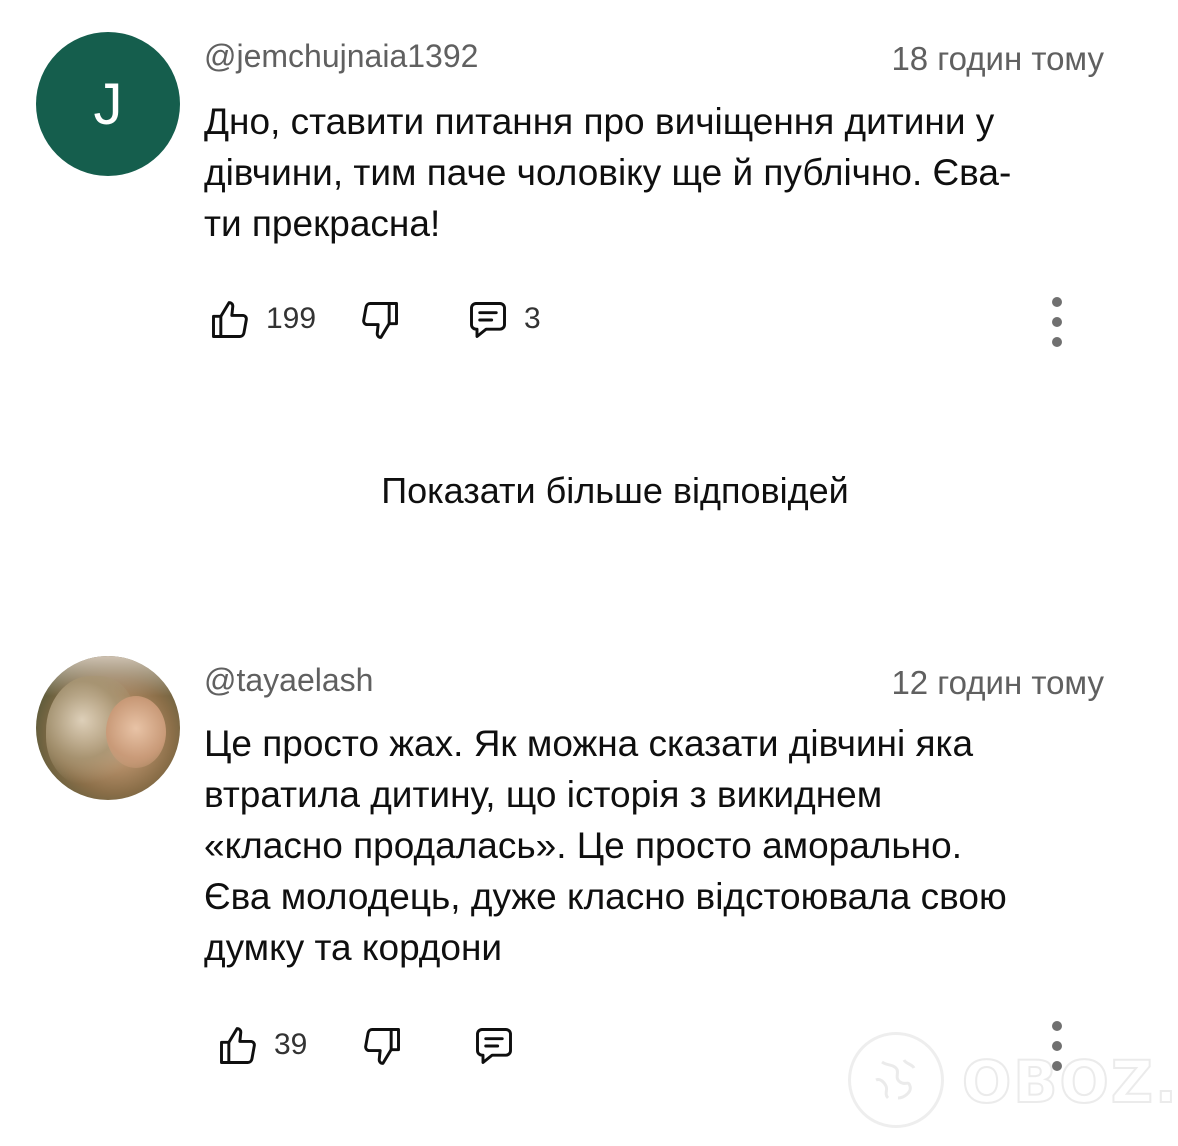 The image size is (1178, 1146). I want to click on reply-count: 3, so click(532, 318).